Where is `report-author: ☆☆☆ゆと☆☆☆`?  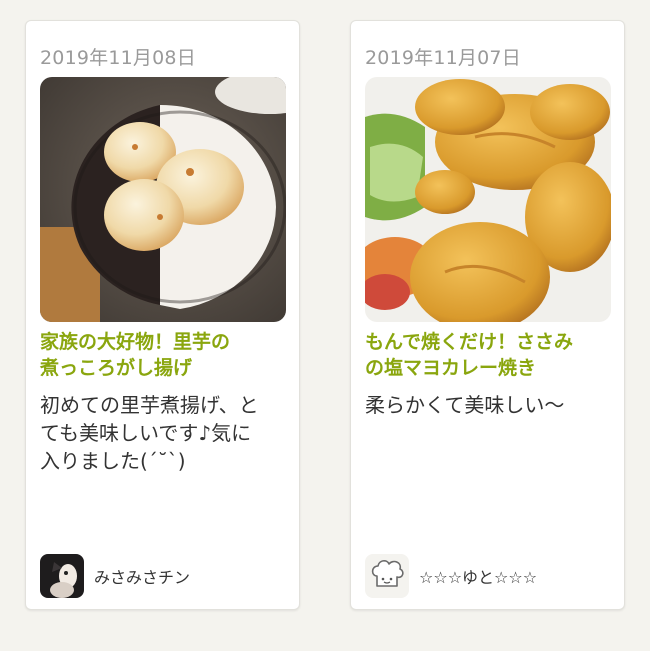
report-author: ☆☆☆ゆと☆☆☆ is located at coordinates (451, 576).